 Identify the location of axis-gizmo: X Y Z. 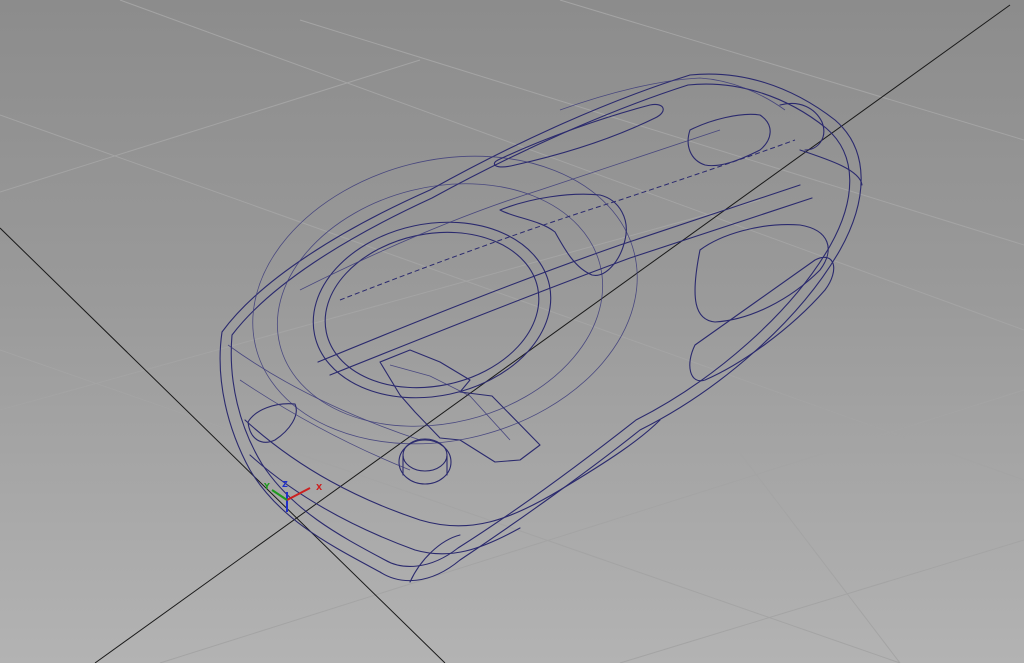
(293, 496).